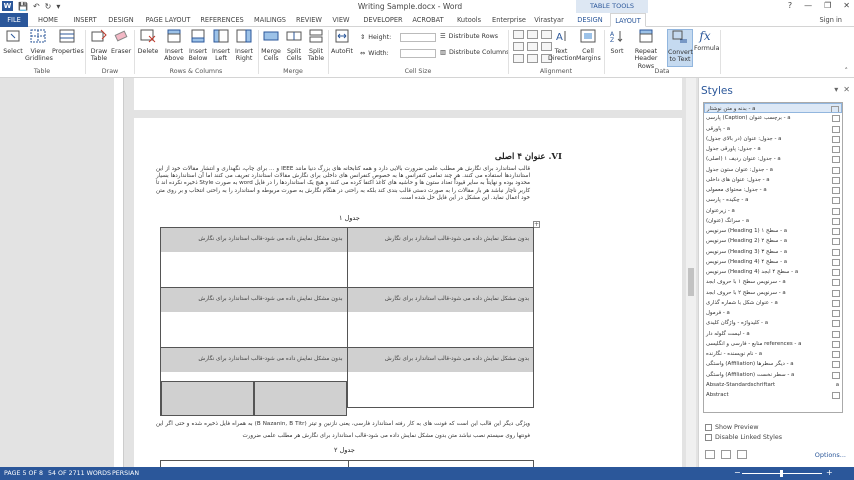  Describe the element at coordinates (469, 20) in the screenshot. I see `tab-kutools: Kutools` at that location.